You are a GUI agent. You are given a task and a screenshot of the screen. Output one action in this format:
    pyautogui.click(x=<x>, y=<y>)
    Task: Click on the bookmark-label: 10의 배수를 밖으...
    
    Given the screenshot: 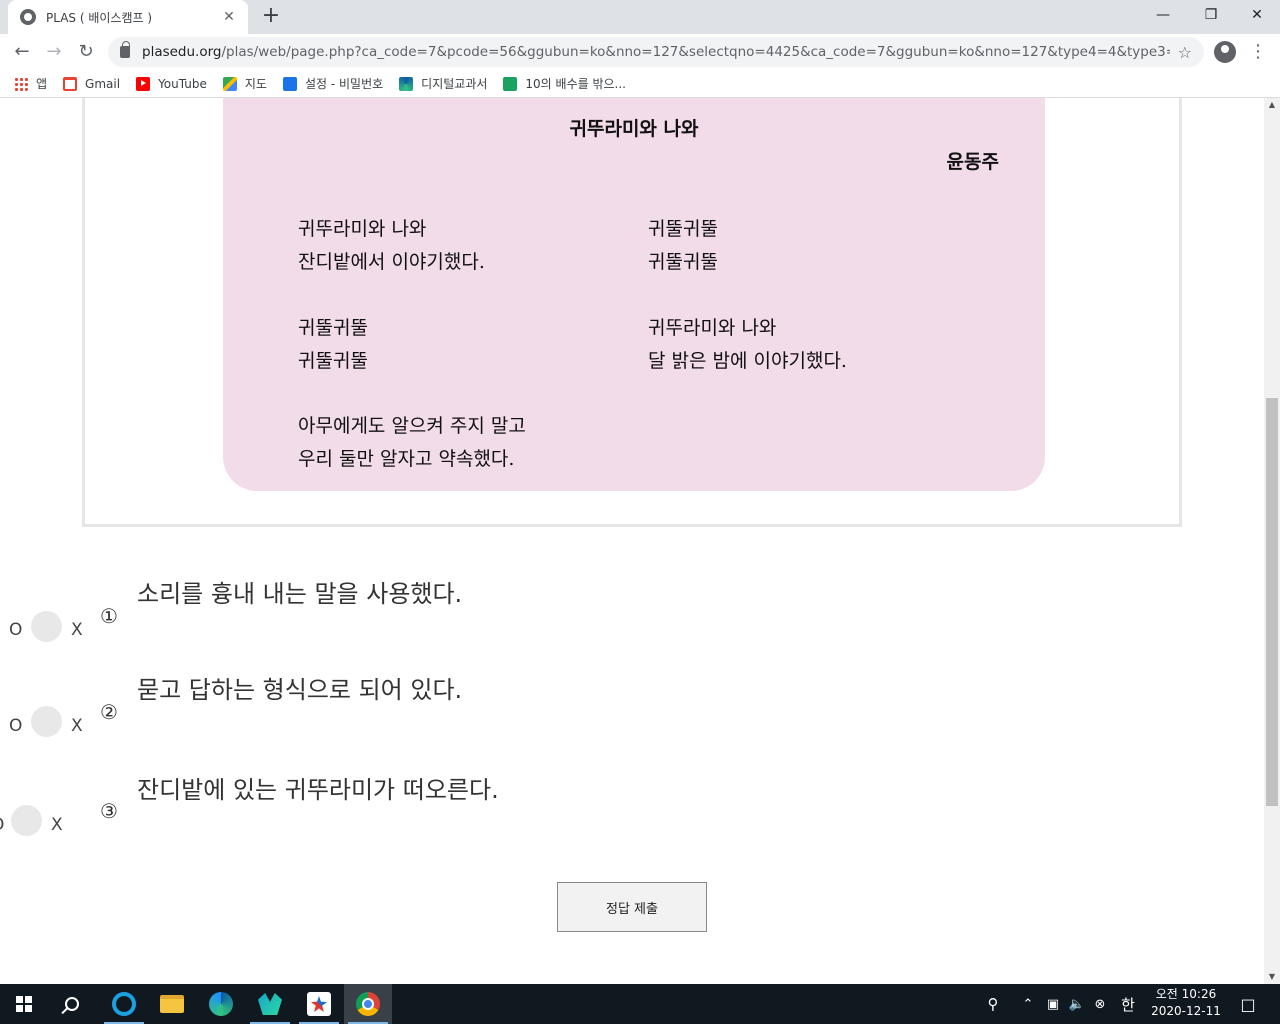 What is the action you would take?
    pyautogui.click(x=575, y=84)
    